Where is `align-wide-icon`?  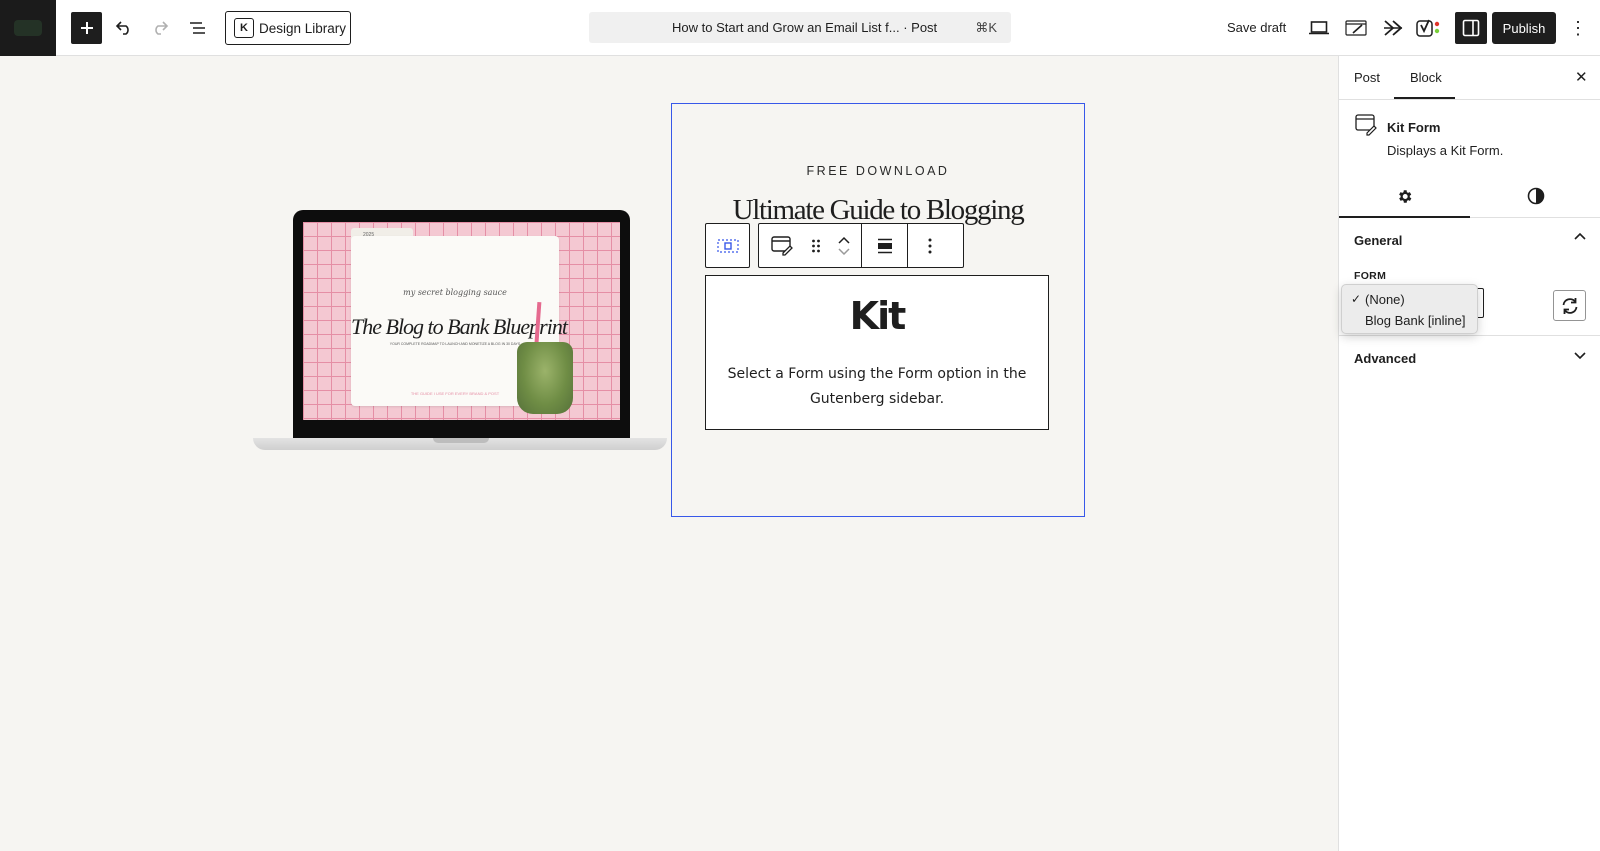
align-wide-icon is located at coordinates (884, 245).